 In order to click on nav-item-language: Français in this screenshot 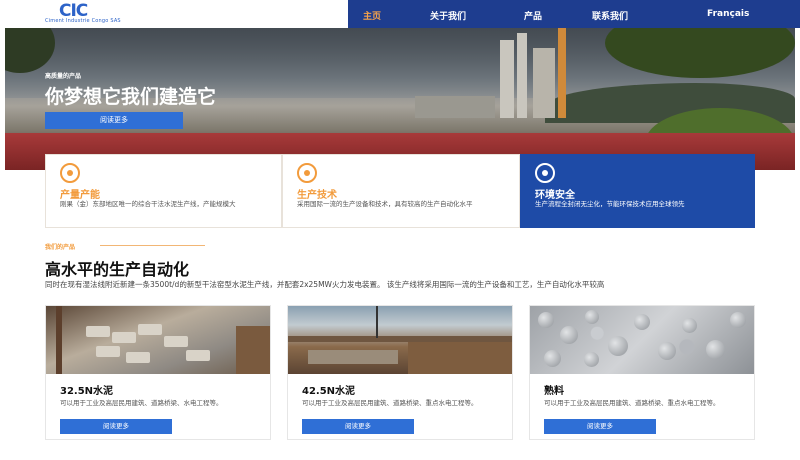, I will do `click(728, 14)`.